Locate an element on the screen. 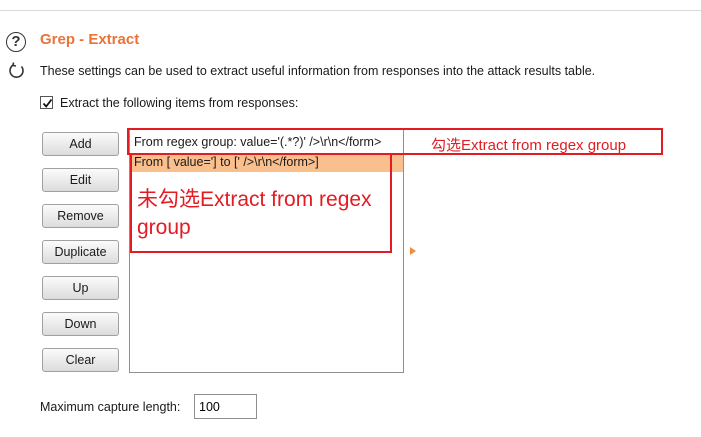 This screenshot has width=701, height=437. down-button: Down is located at coordinates (80, 324).